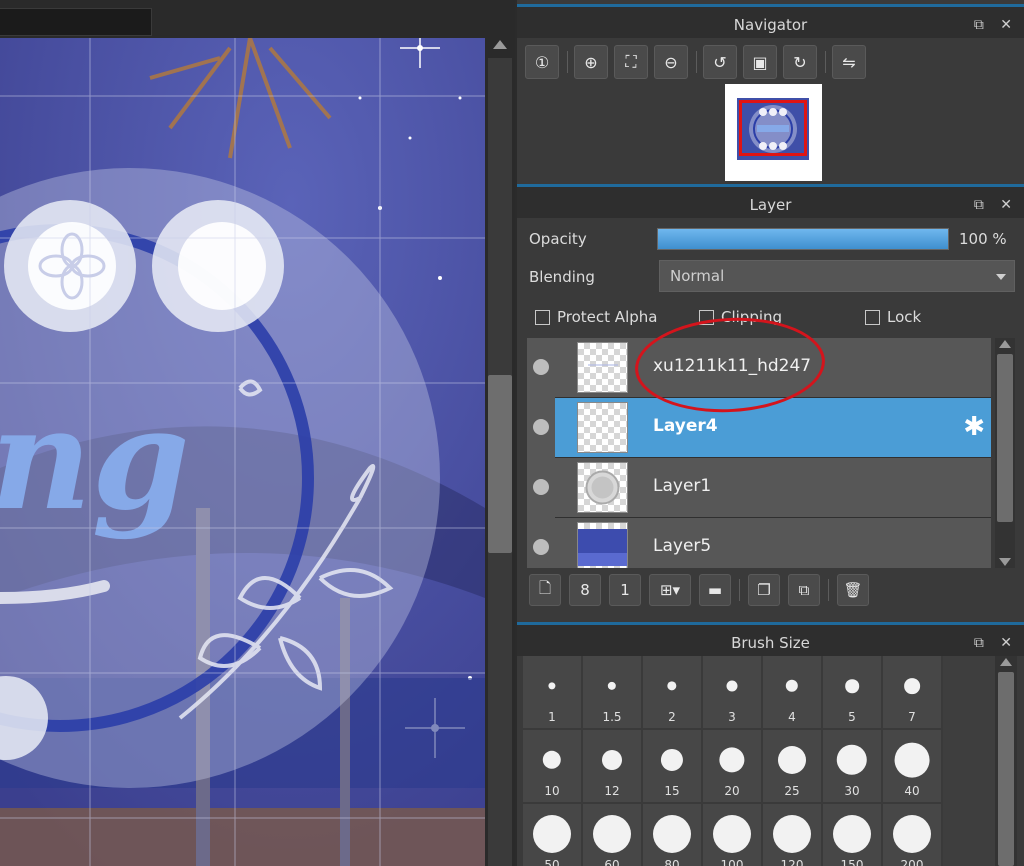 This screenshot has width=1024, height=866. Describe the element at coordinates (912, 862) in the screenshot. I see `brush-size-label: 200` at that location.